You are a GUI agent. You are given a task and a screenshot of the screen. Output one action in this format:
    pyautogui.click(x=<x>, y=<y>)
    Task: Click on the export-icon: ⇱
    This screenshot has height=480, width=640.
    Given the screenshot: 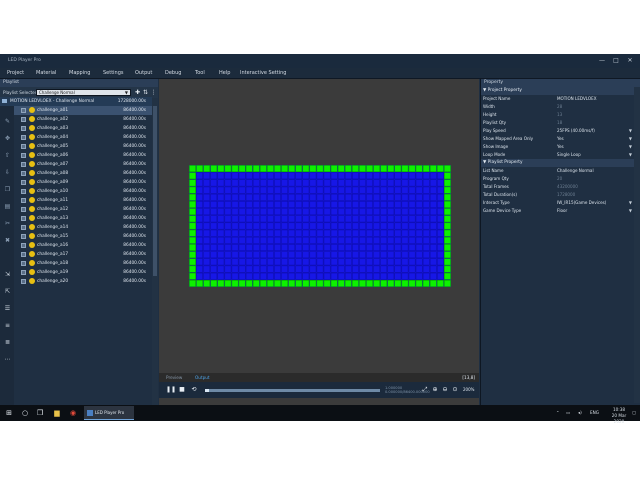 What is the action you would take?
    pyautogui.click(x=7, y=292)
    